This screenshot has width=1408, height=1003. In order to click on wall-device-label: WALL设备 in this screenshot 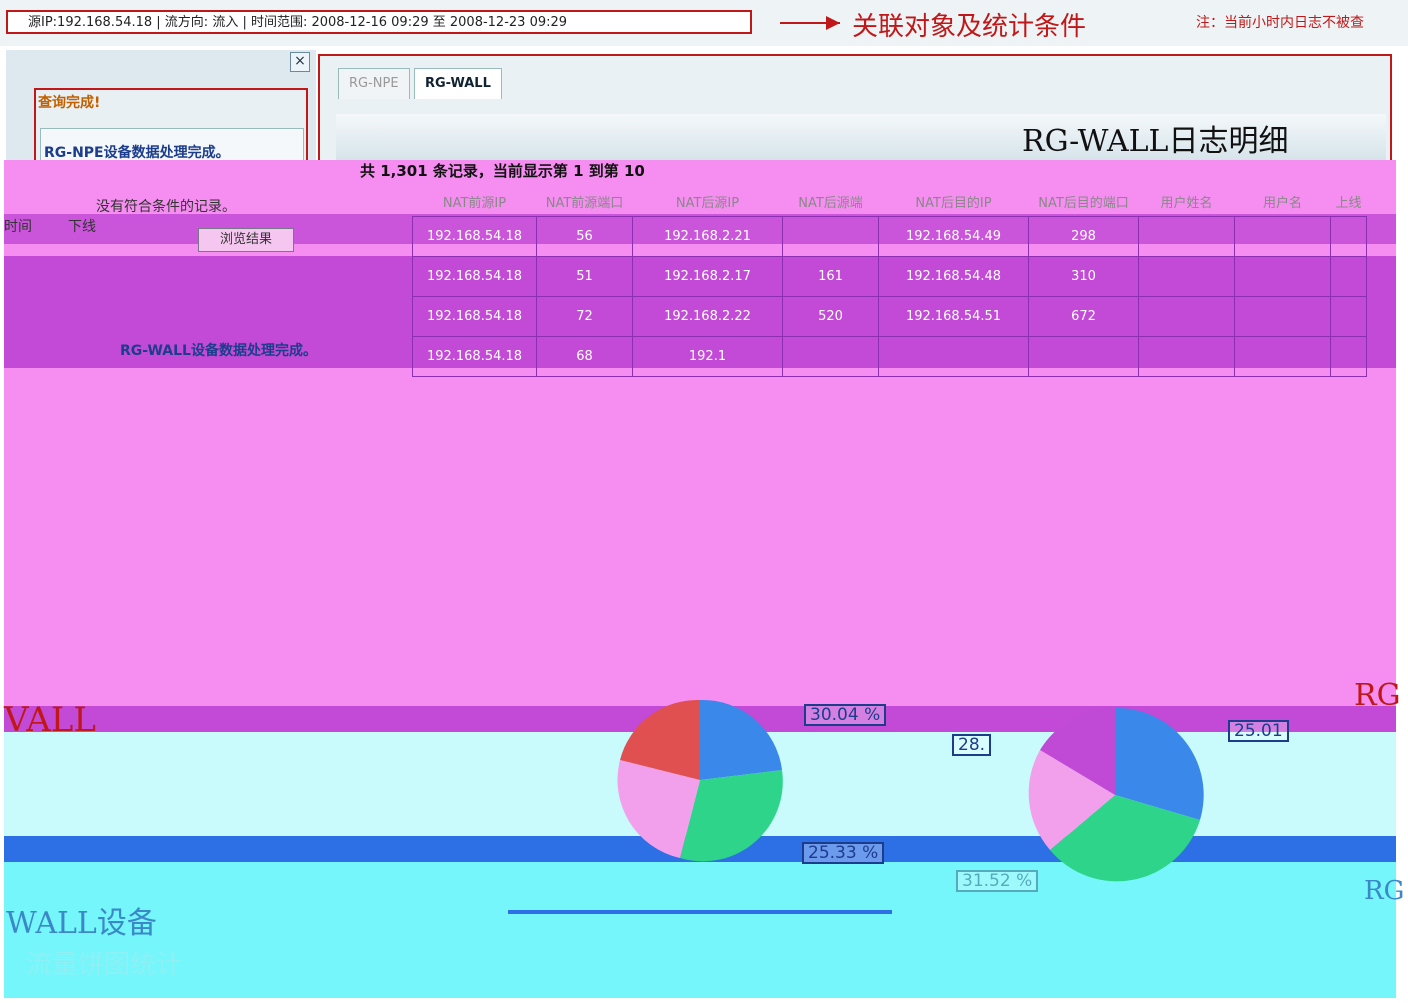, I will do `click(81, 923)`.